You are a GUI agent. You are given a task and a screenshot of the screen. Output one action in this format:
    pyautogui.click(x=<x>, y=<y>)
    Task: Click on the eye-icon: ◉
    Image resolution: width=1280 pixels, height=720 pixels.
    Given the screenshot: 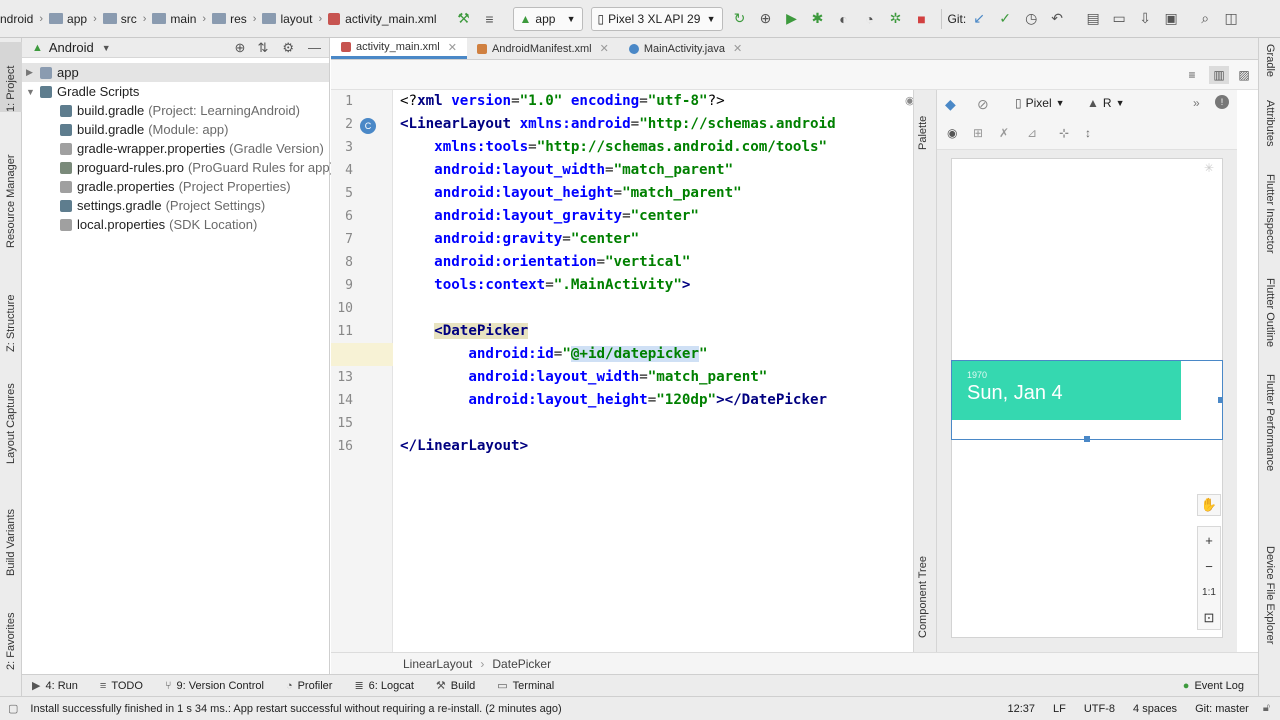 What is the action you would take?
    pyautogui.click(x=909, y=100)
    